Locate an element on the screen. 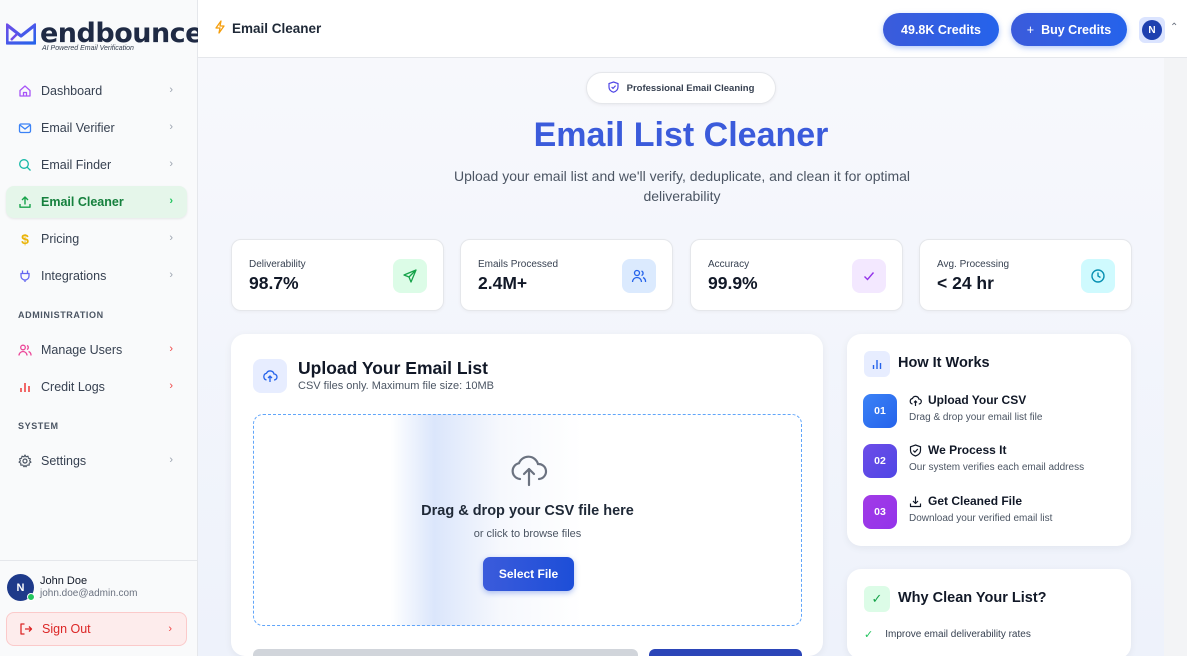 This screenshot has height=656, width=1187. step-title-row: We Process It is located at coordinates (957, 450).